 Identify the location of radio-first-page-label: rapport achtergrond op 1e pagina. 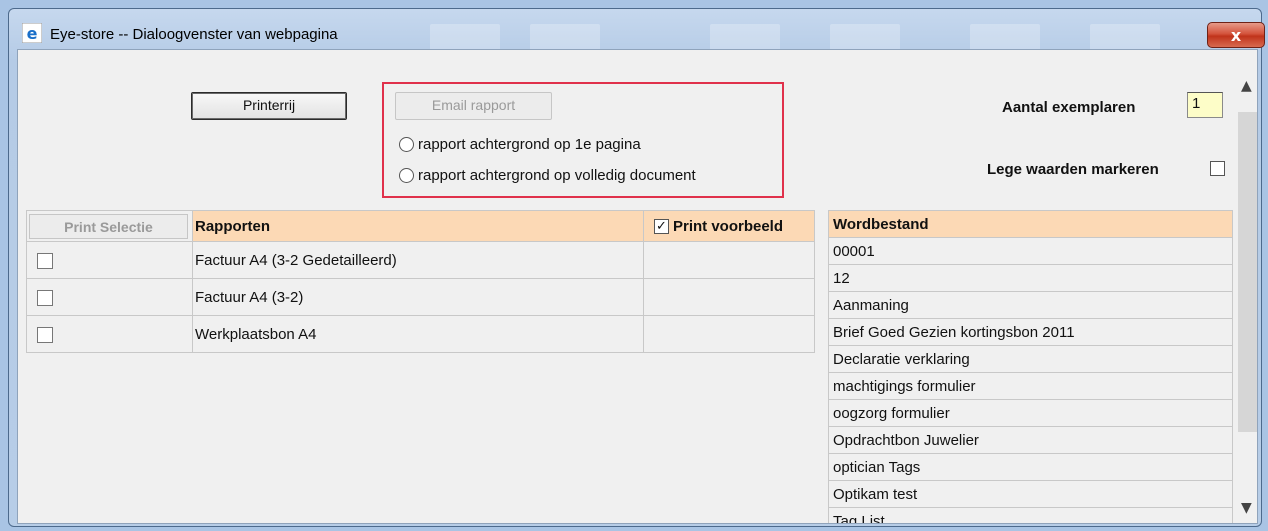
(529, 144).